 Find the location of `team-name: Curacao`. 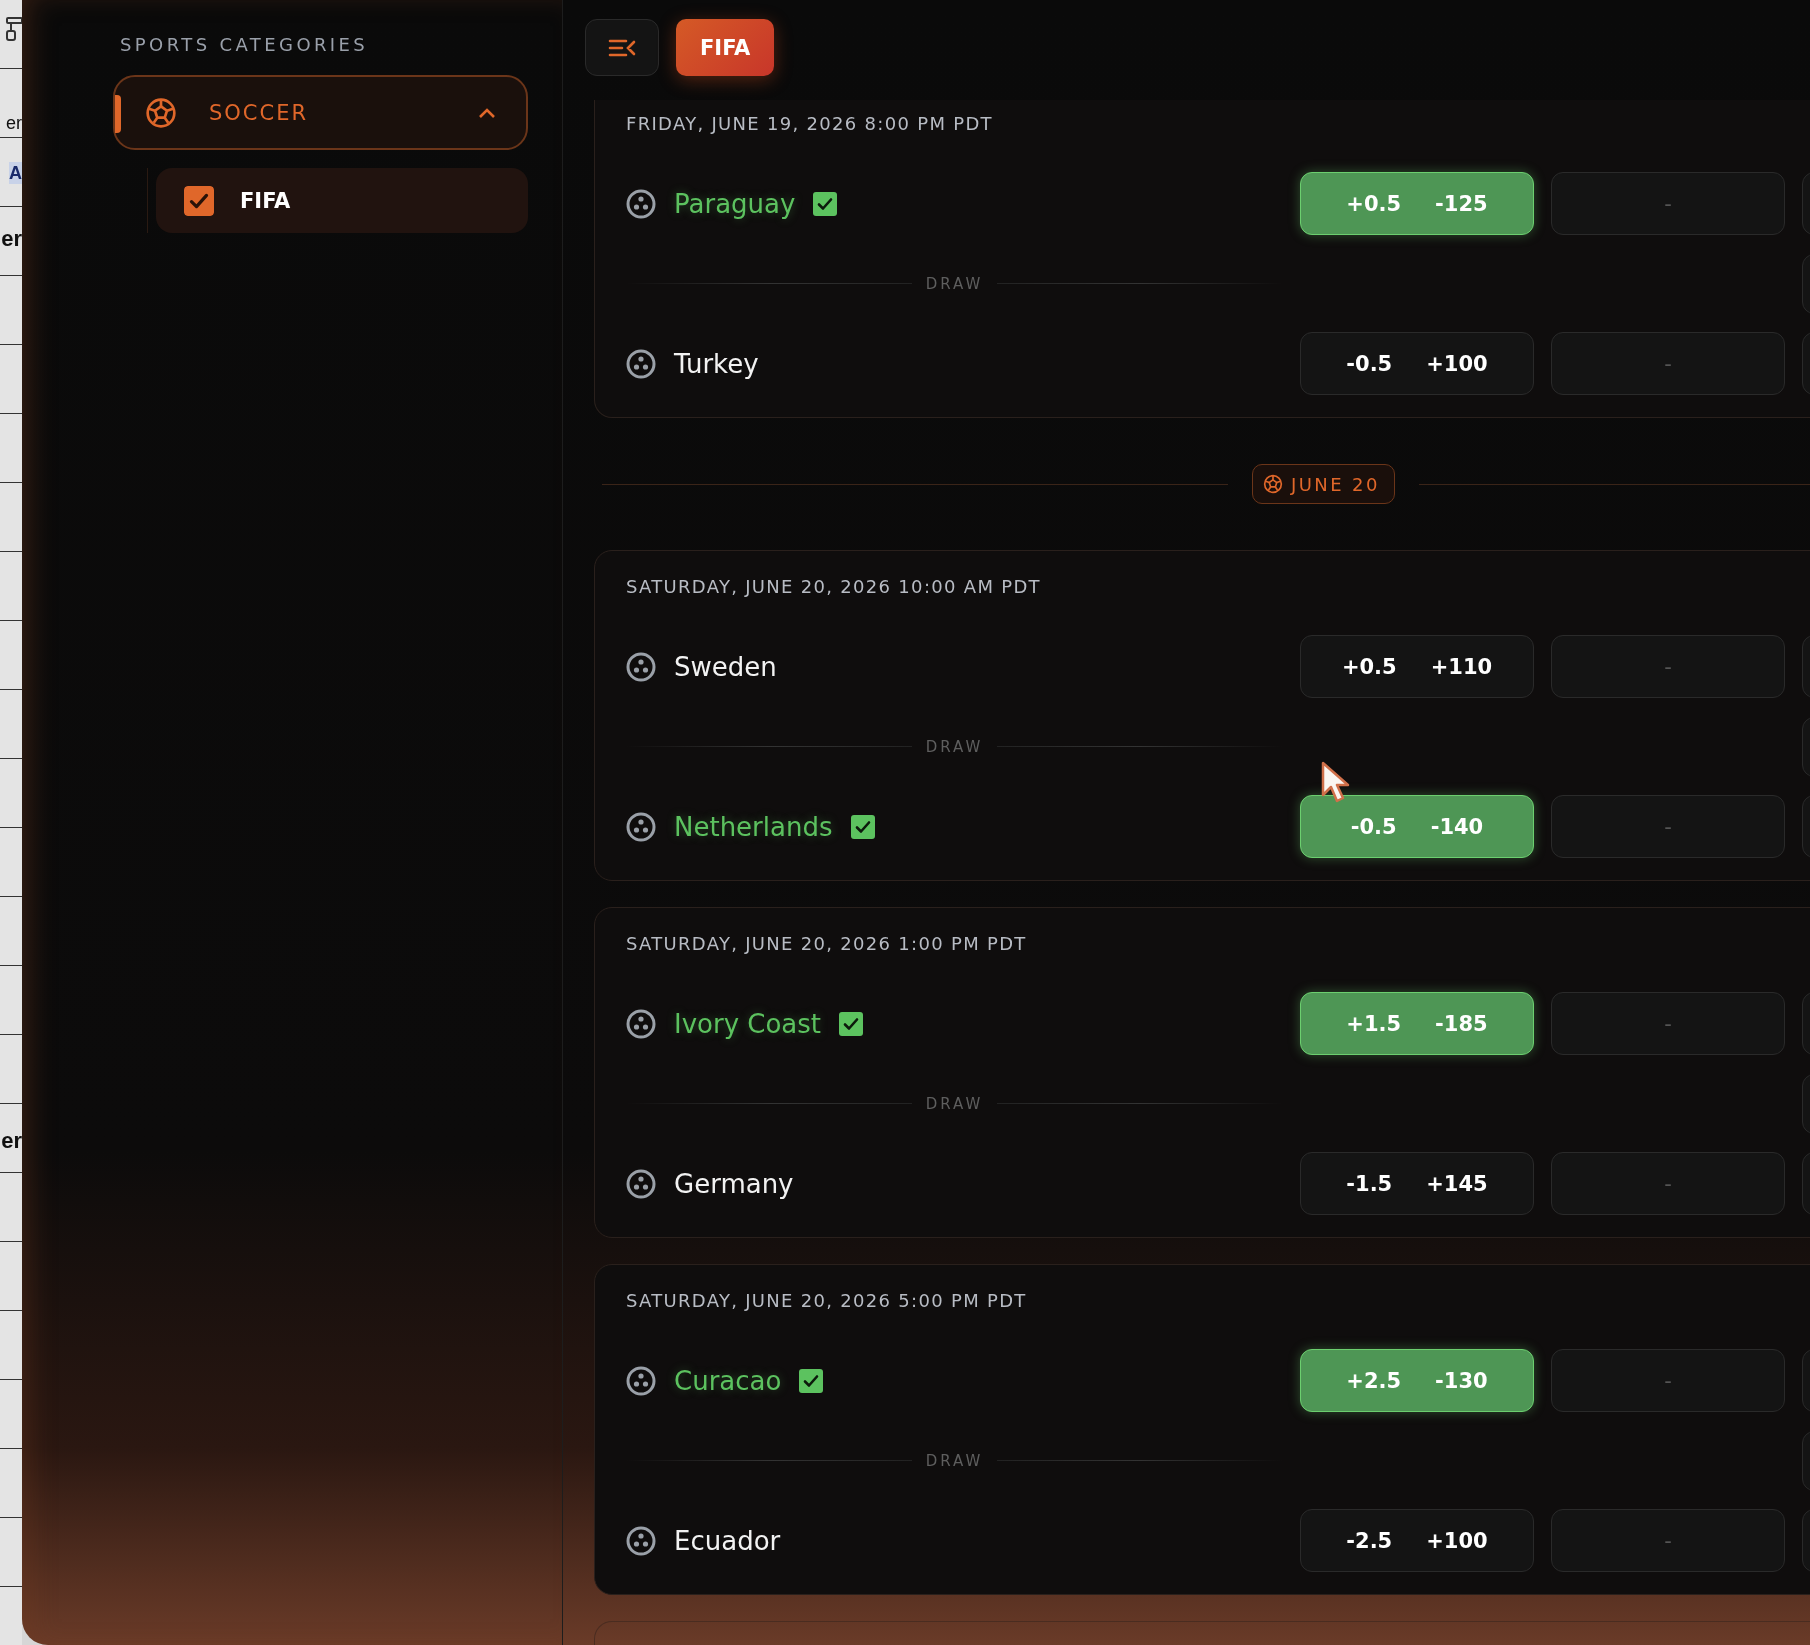

team-name: Curacao is located at coordinates (728, 1380).